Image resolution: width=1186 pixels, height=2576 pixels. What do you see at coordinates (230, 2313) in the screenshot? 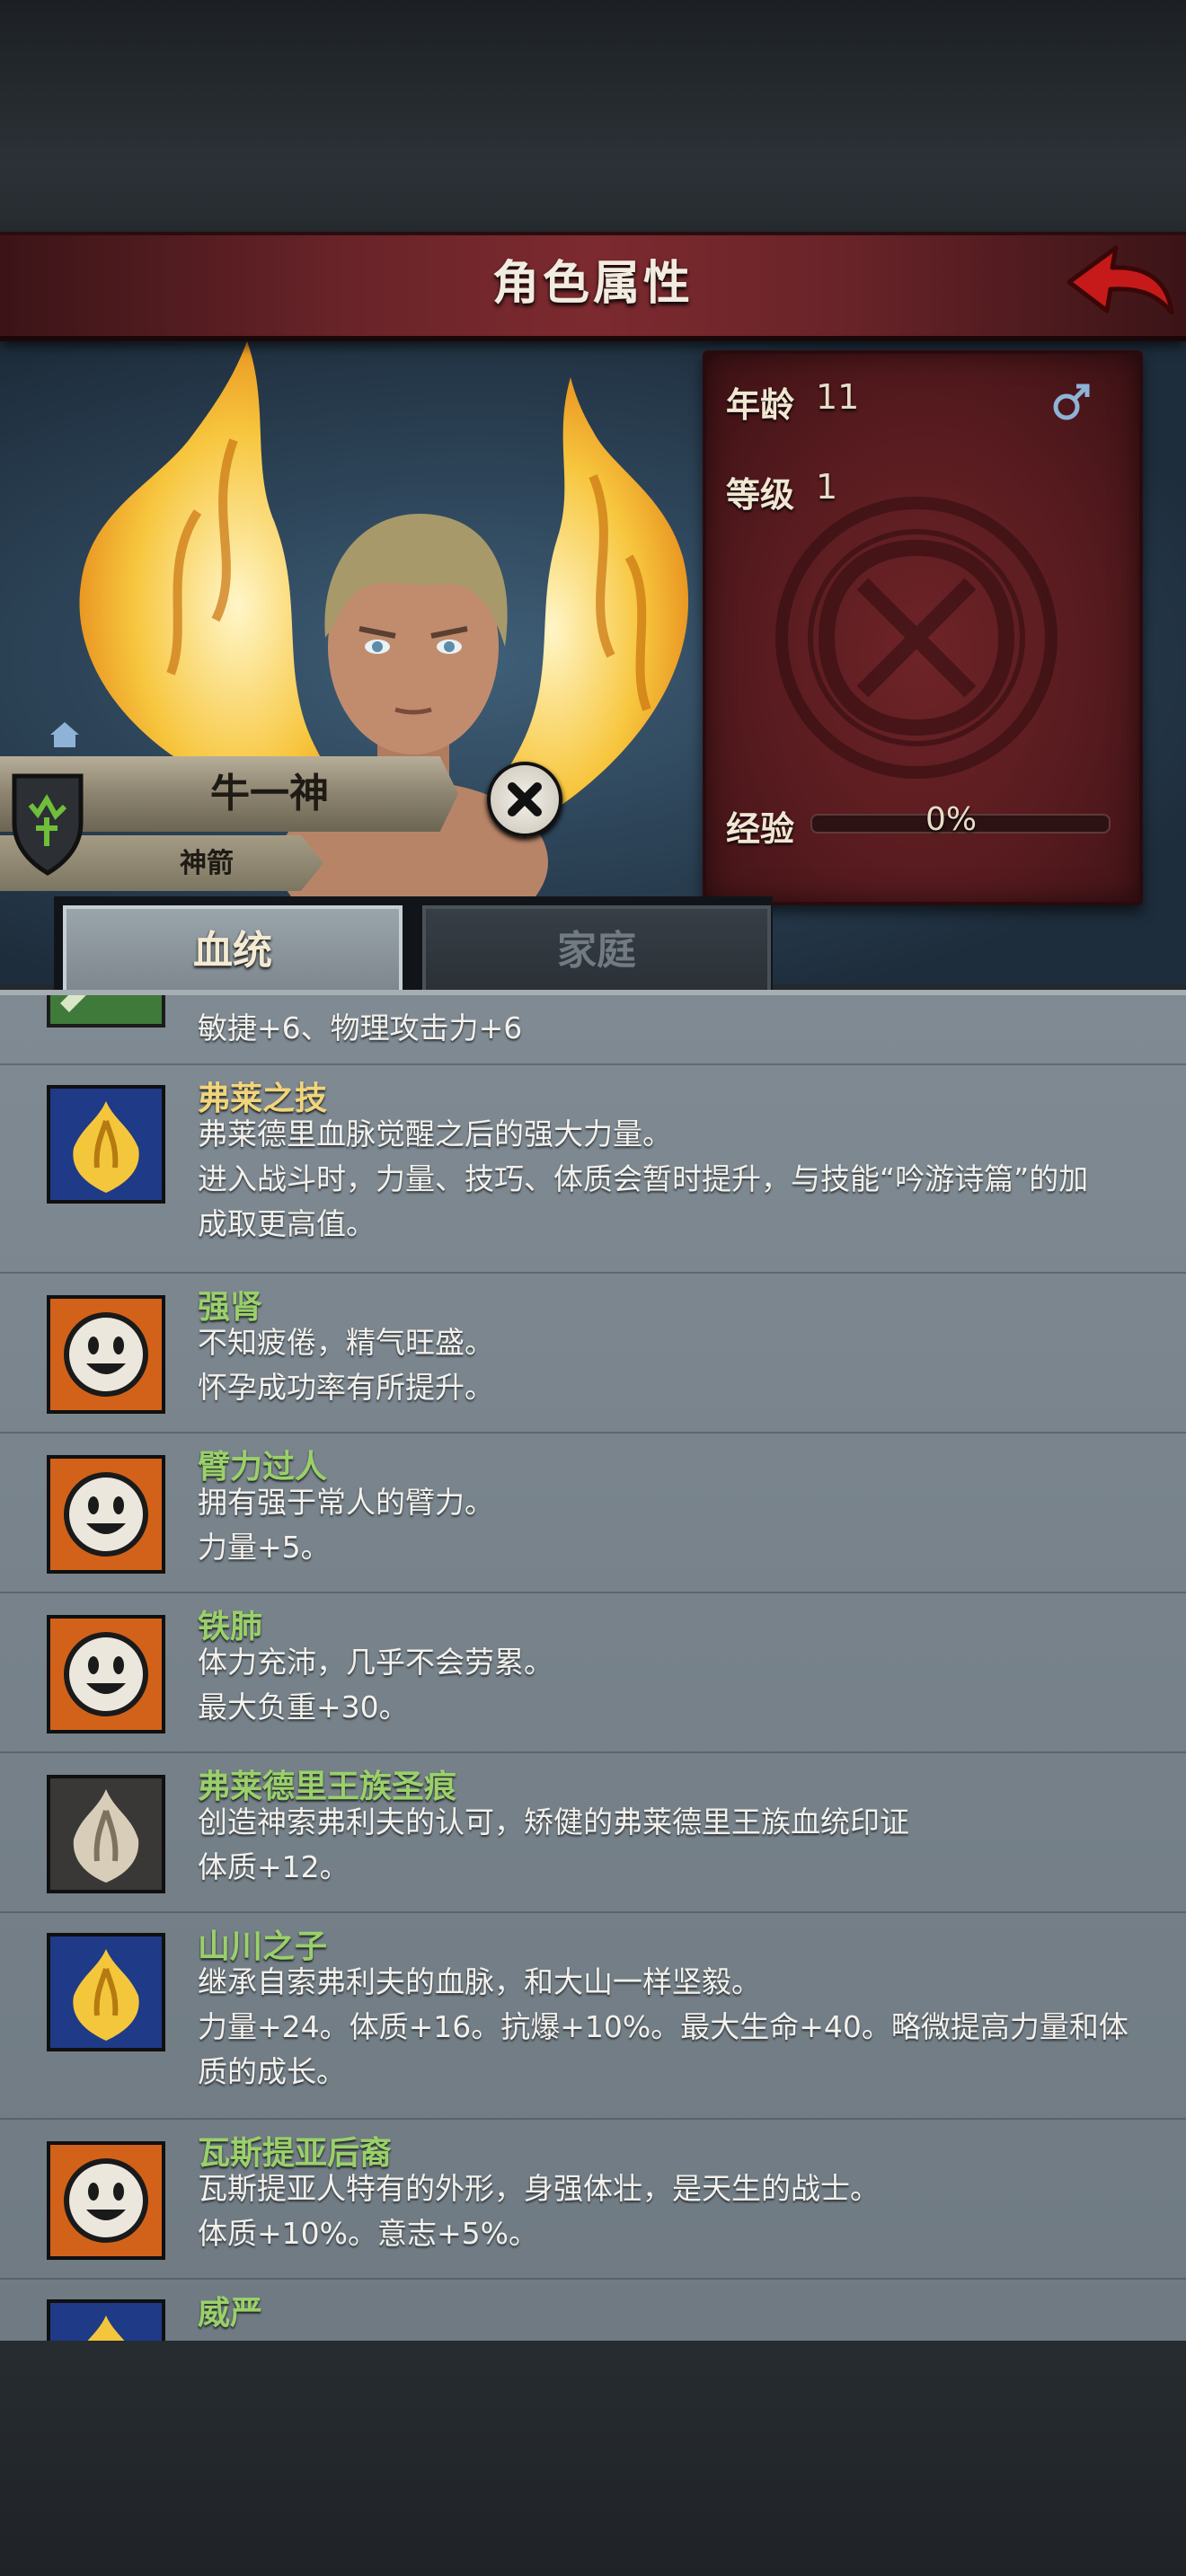
I see `trait-title: 威严` at bounding box center [230, 2313].